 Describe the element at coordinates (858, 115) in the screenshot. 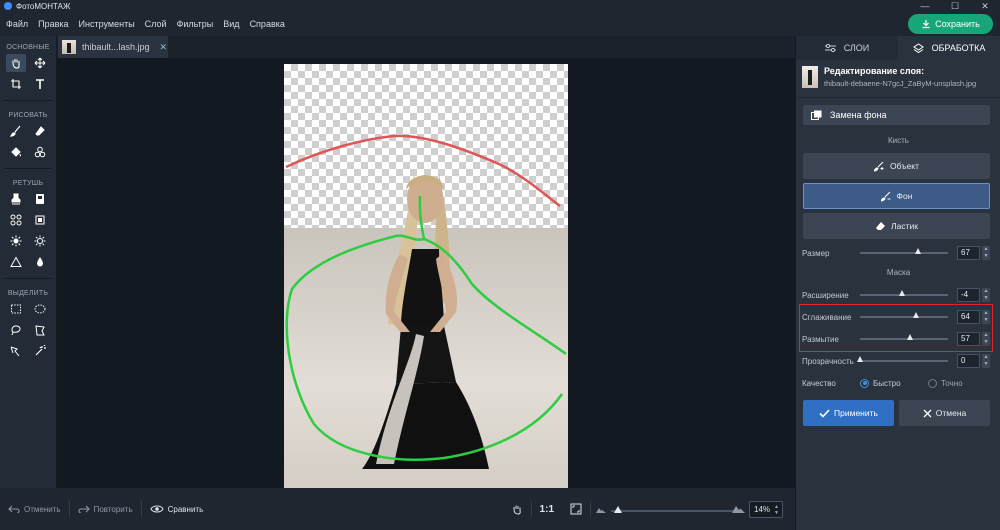

I see `replace-background-label: Замена фона` at that location.